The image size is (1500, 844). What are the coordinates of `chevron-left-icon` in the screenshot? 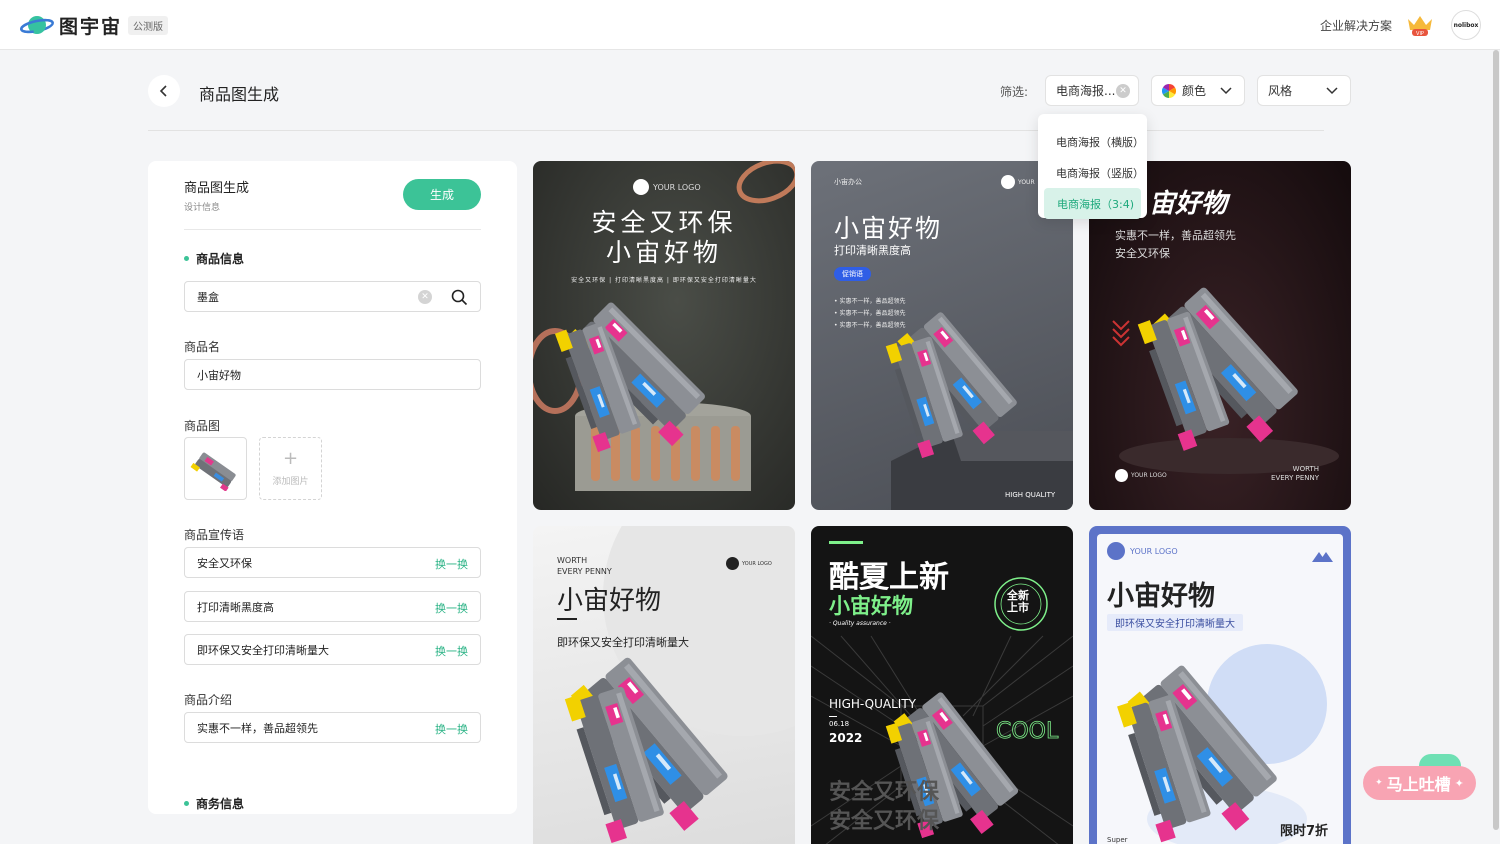 It's located at (163, 91).